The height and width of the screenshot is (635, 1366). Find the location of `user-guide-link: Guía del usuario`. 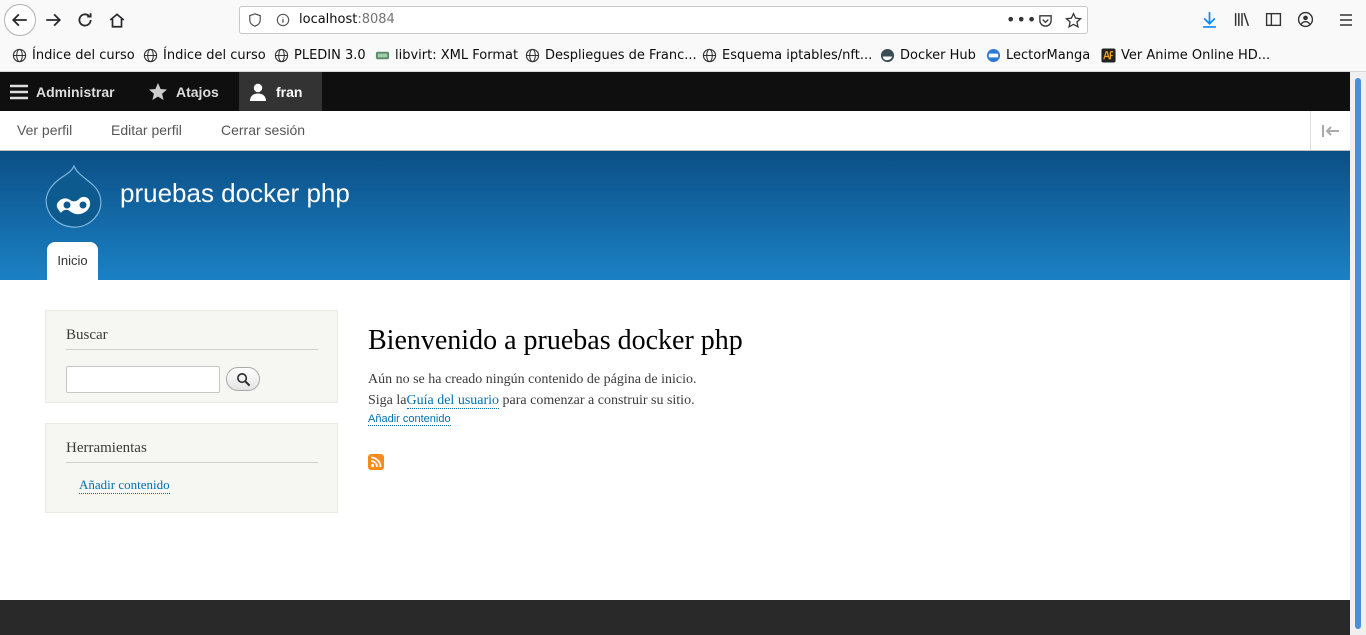

user-guide-link: Guía del usuario is located at coordinates (453, 401).